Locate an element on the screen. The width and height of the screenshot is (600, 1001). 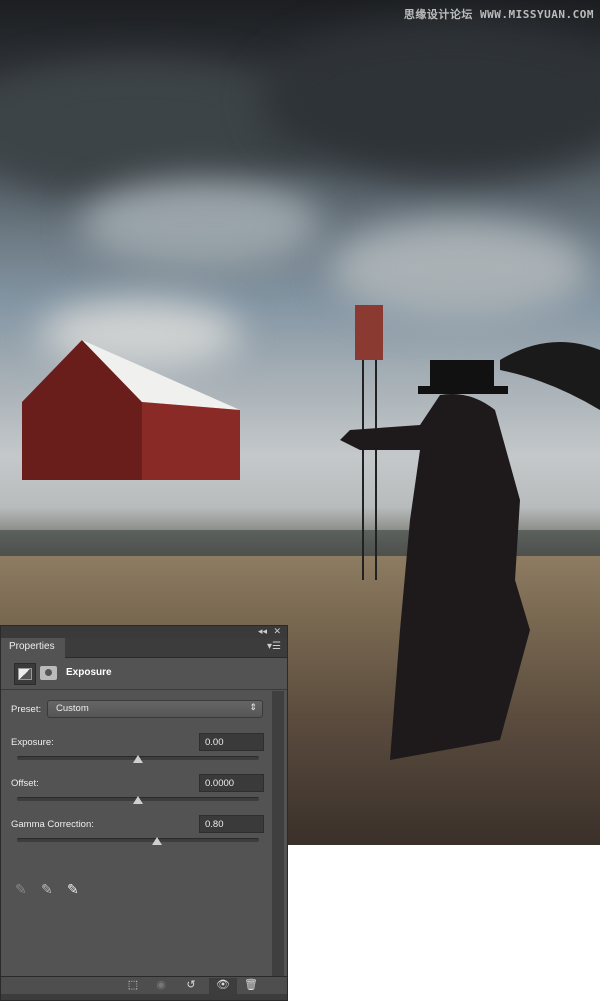
exposure-adjustment-icon is located at coordinates (25, 674).